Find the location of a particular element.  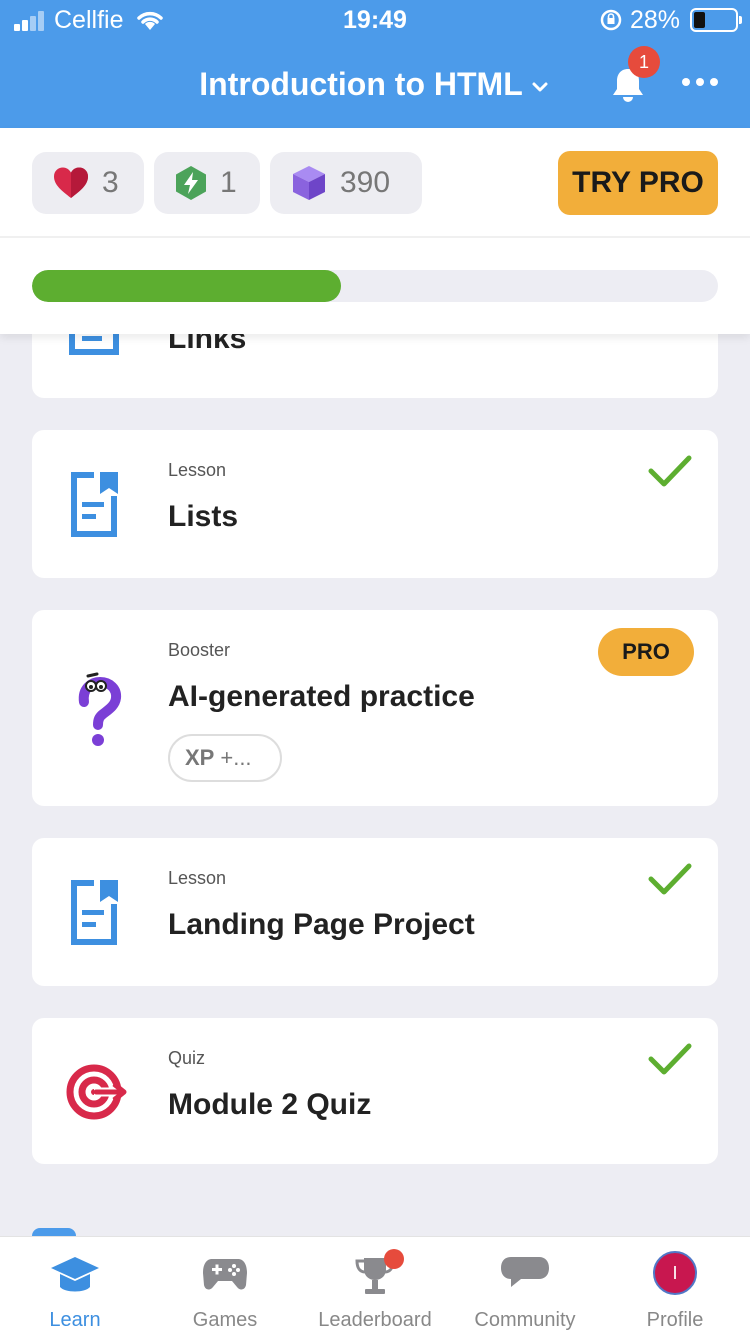

tab-community: Community is located at coordinates (525, 1285).